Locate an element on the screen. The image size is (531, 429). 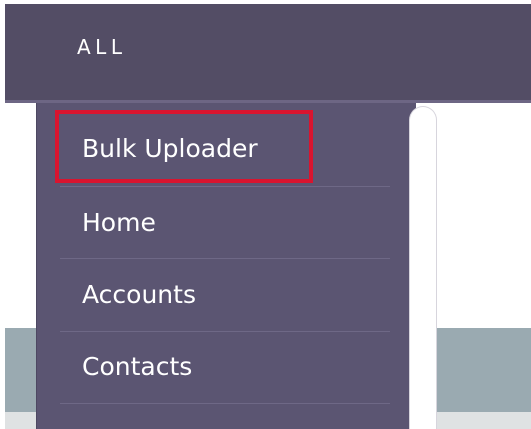
menu-item-label: Home is located at coordinates (119, 222).